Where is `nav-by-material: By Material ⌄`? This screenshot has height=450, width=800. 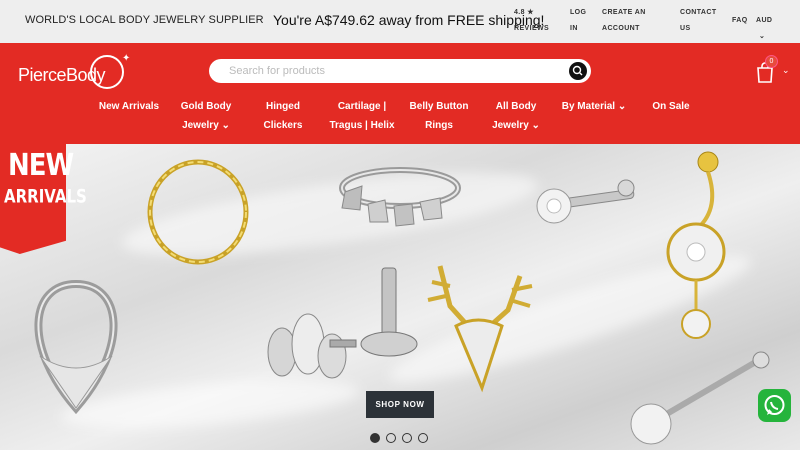
nav-by-material: By Material ⌄ is located at coordinates (594, 106).